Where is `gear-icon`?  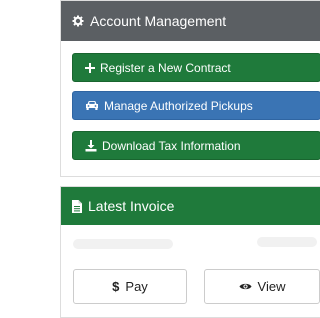
gear-icon is located at coordinates (78, 21).